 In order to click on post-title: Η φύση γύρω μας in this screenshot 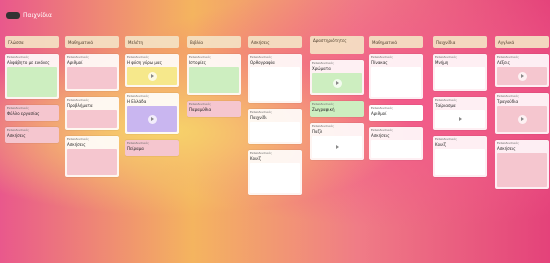, I will do `click(144, 62)`.